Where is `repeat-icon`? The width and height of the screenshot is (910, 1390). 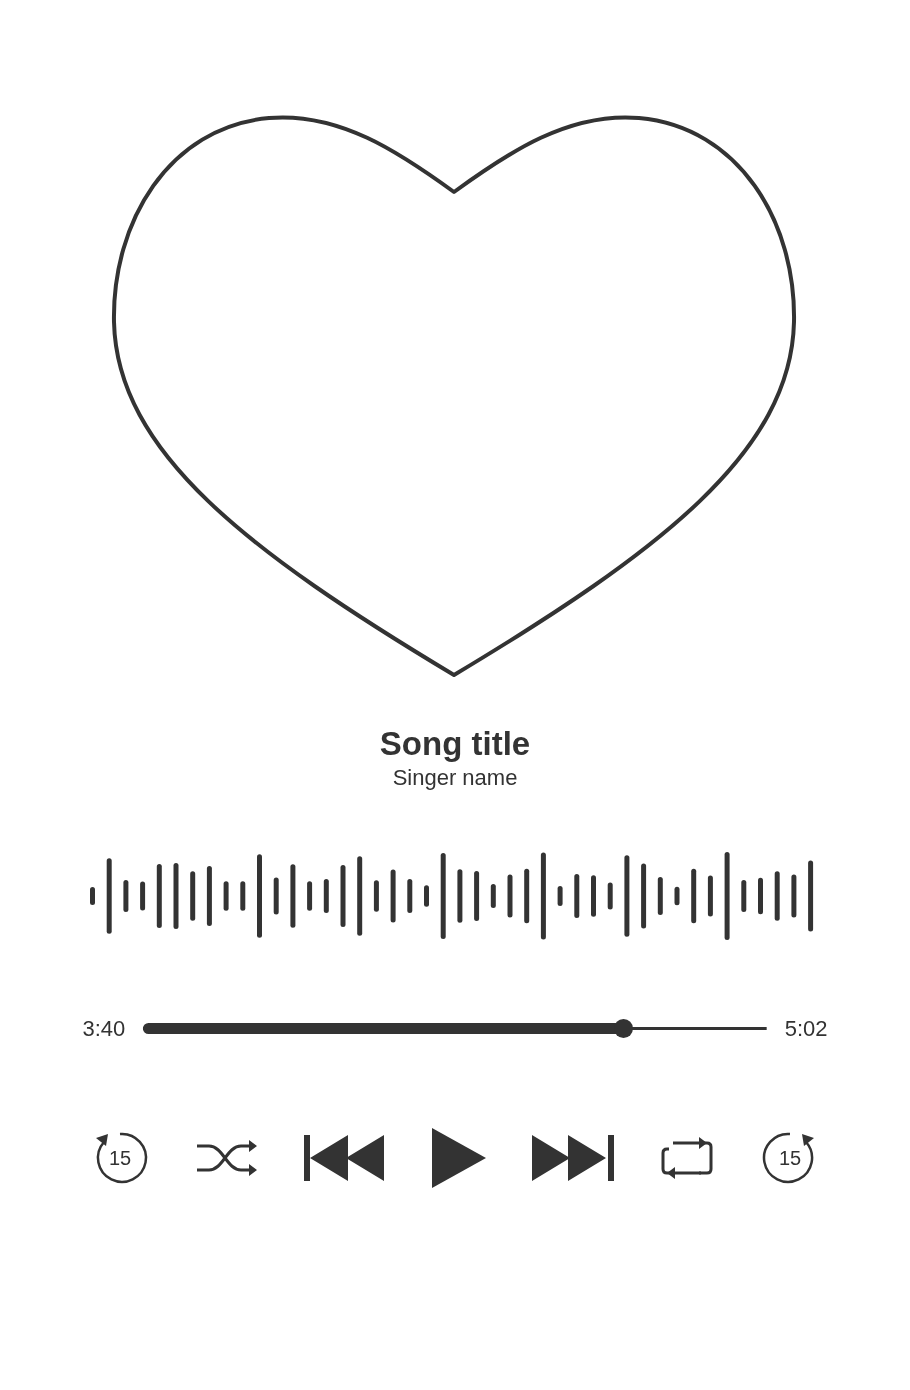
repeat-icon is located at coordinates (687, 1158).